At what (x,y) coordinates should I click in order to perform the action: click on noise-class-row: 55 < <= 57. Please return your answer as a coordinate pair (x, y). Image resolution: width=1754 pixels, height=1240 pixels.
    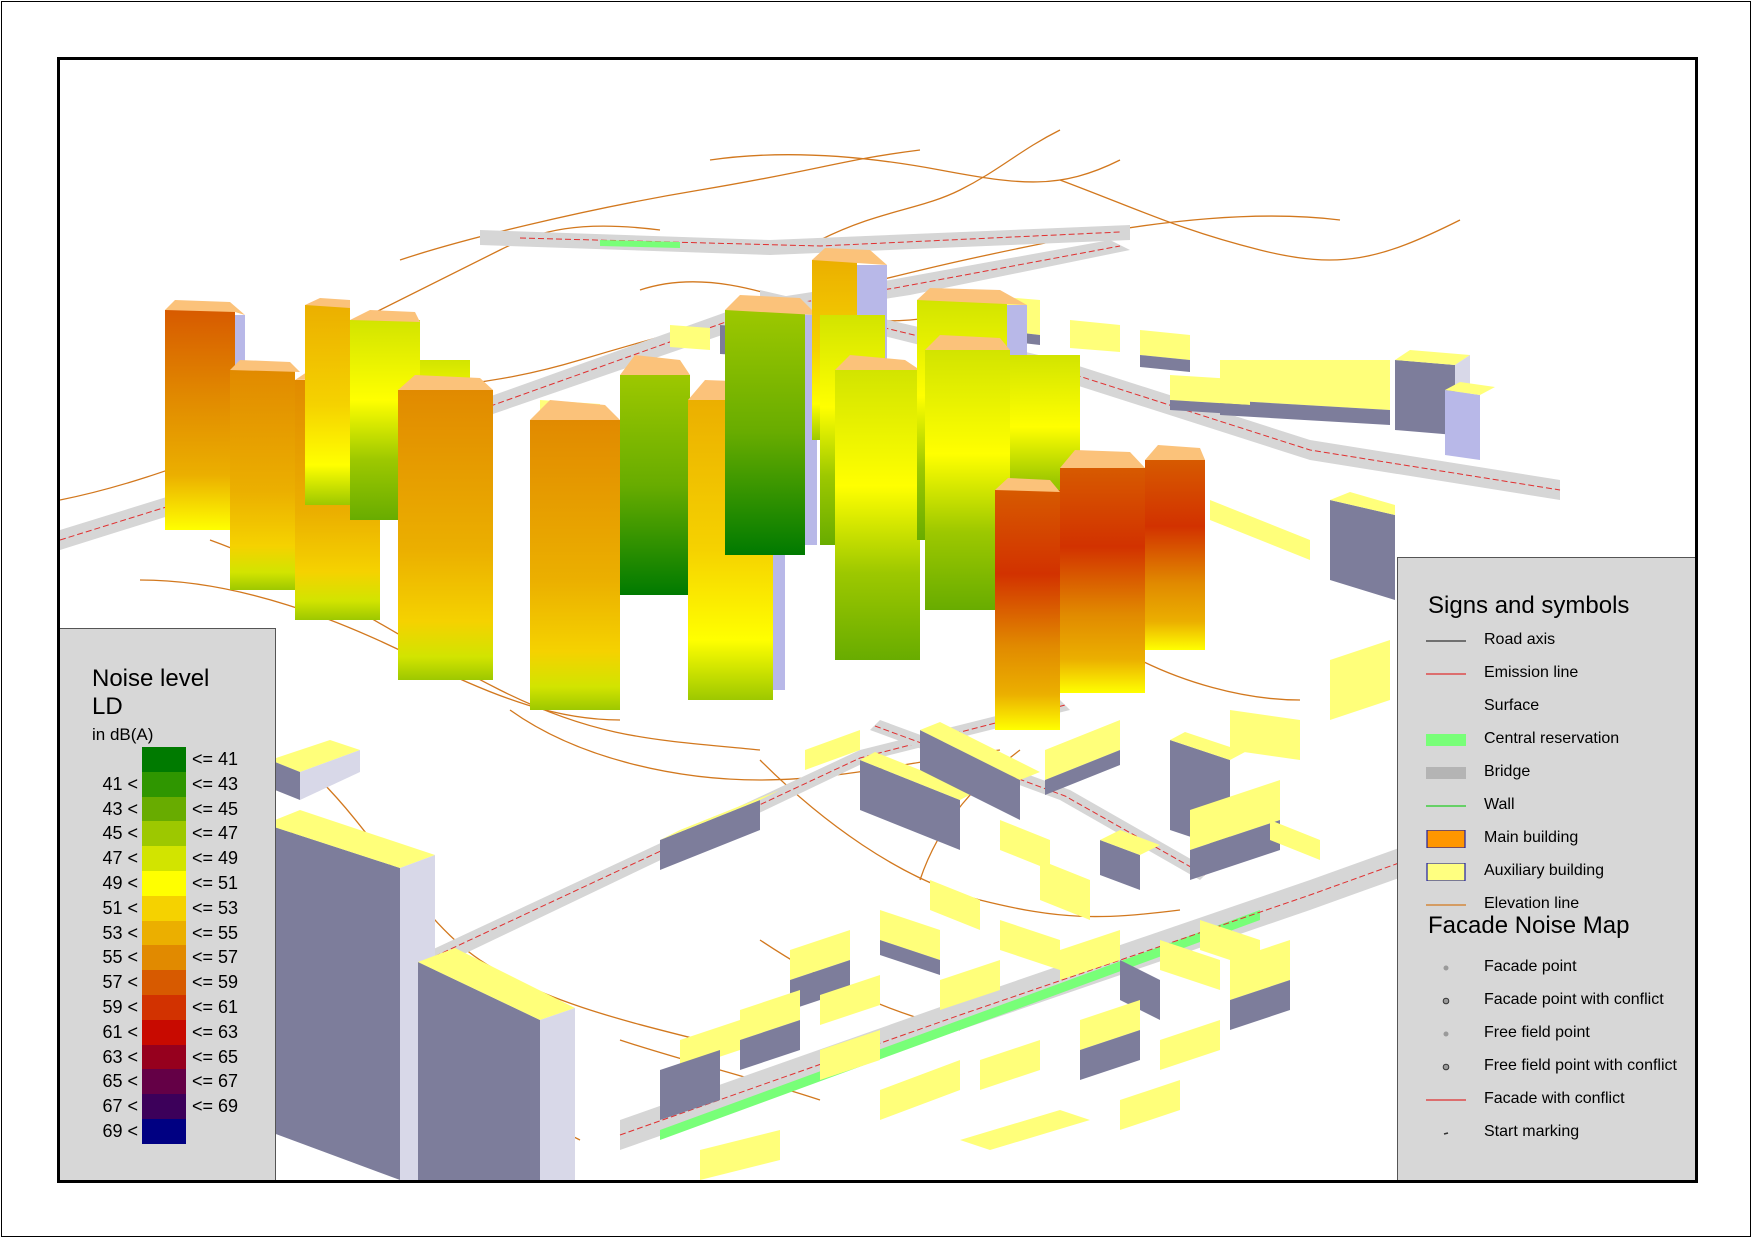
    Looking at the image, I should click on (168, 958).